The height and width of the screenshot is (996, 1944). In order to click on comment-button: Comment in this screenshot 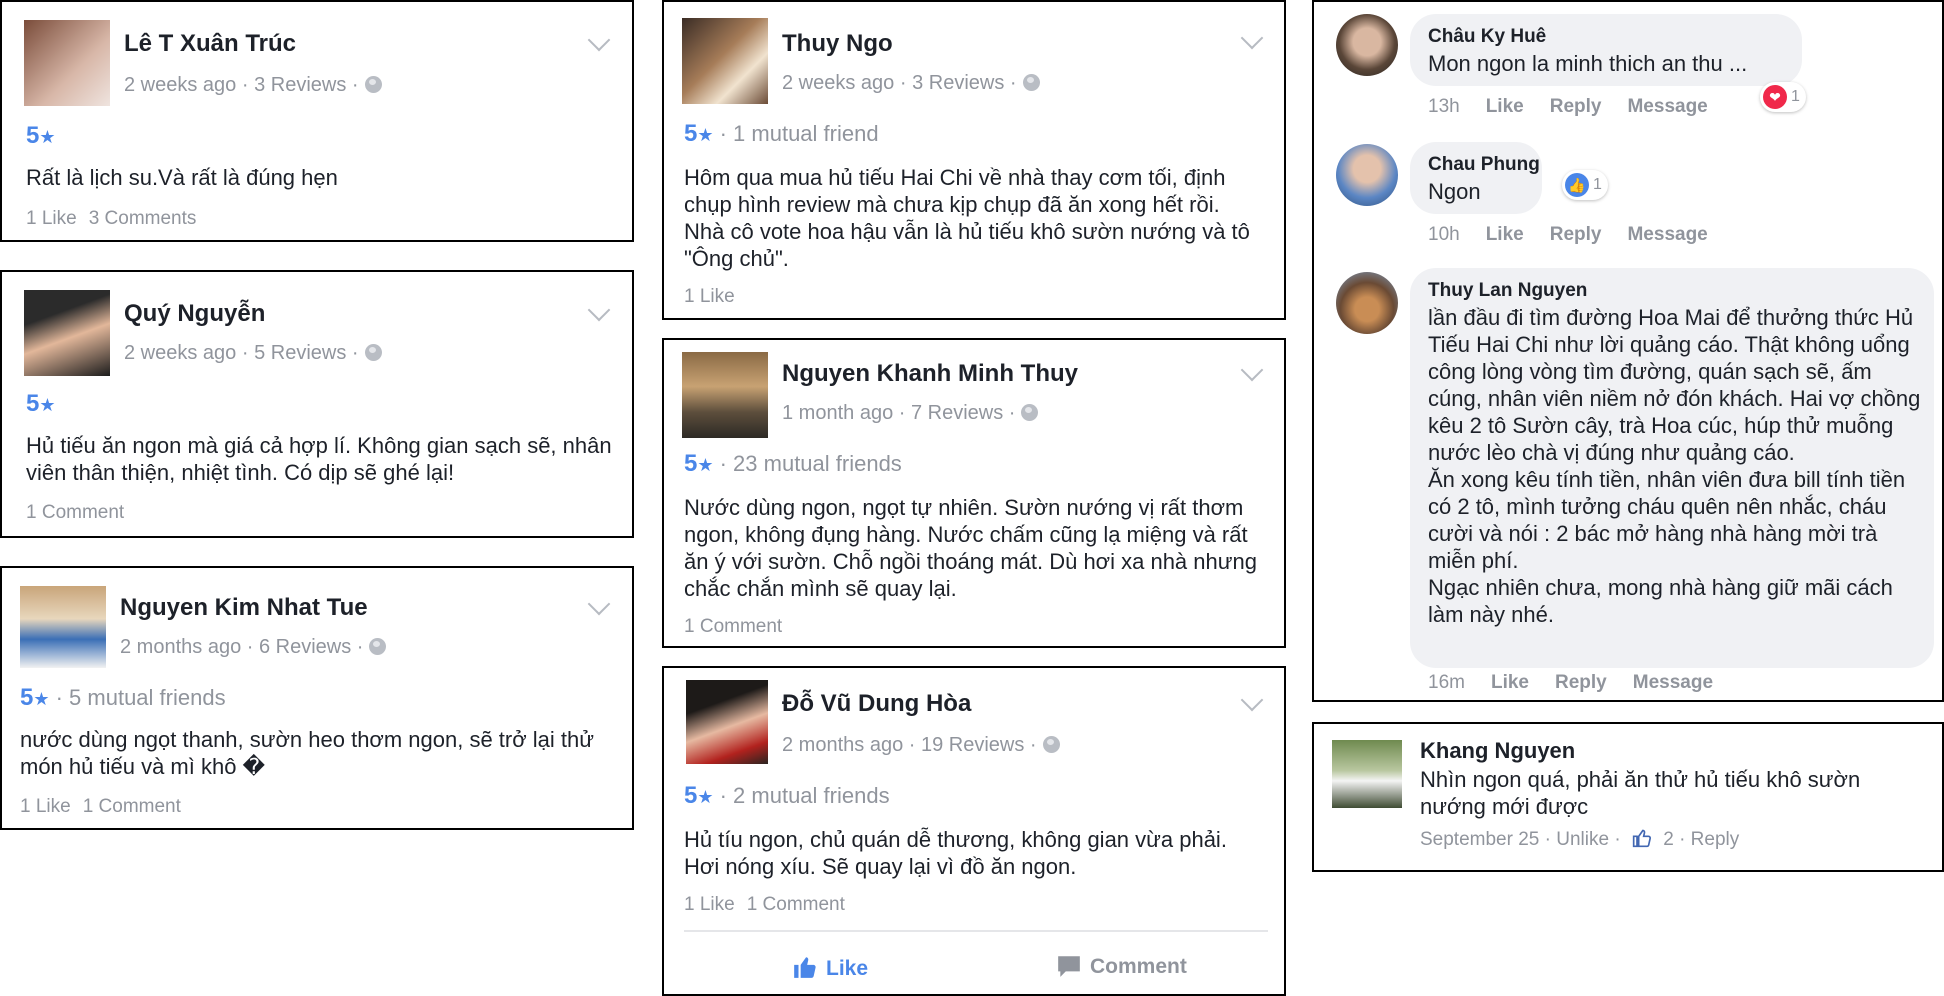, I will do `click(1121, 966)`.